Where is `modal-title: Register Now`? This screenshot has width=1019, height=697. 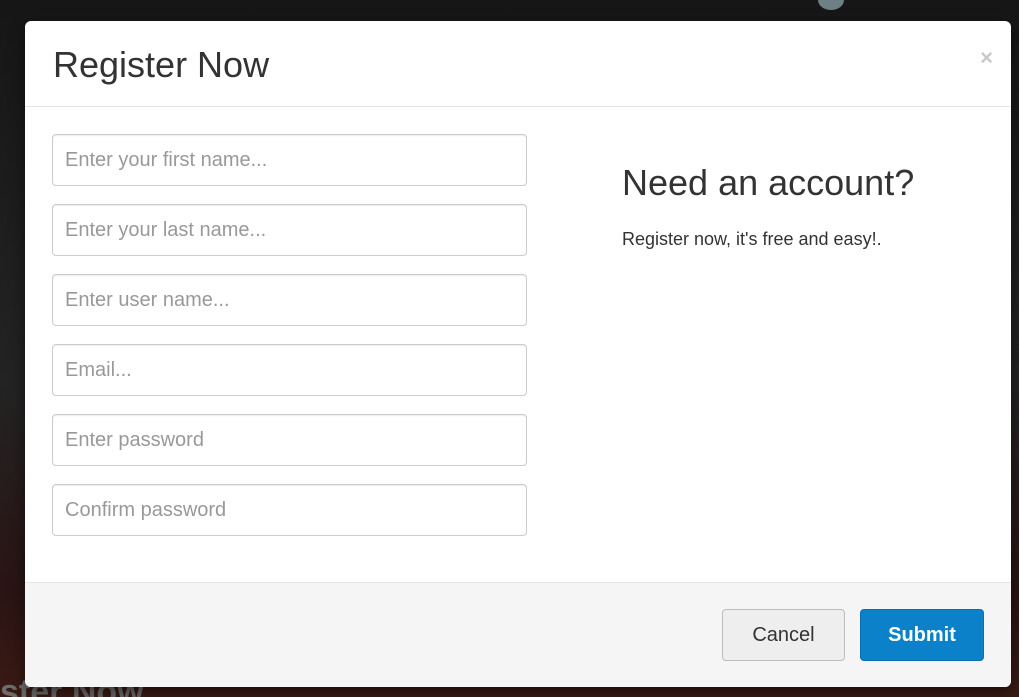 modal-title: Register Now is located at coordinates (161, 64).